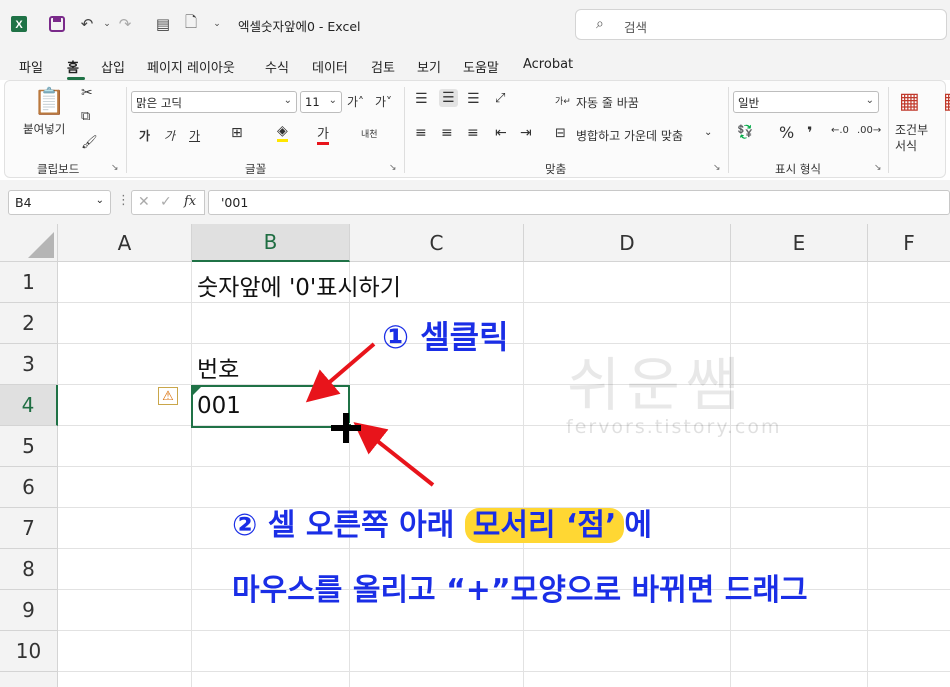 This screenshot has height=687, width=950. What do you see at coordinates (394, 454) in the screenshot?
I see `arrow-to-handle-icon` at bounding box center [394, 454].